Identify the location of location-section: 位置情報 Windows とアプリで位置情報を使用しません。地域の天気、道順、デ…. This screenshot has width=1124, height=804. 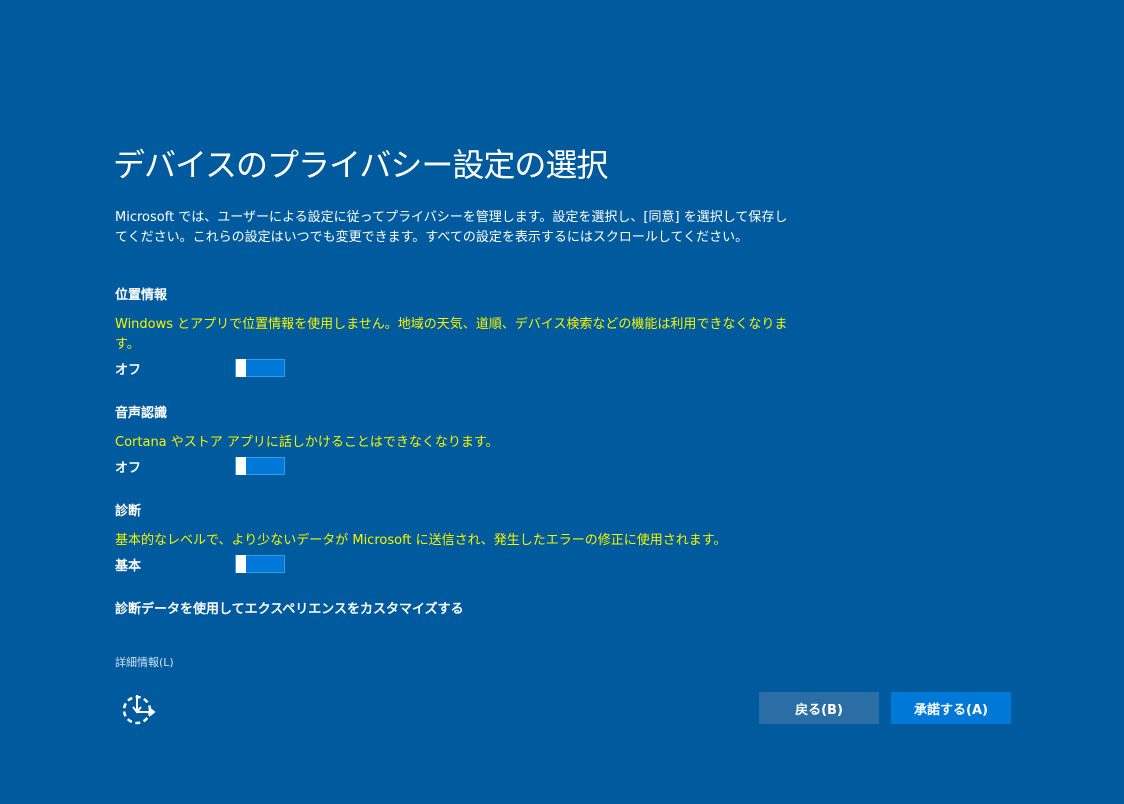
(460, 331).